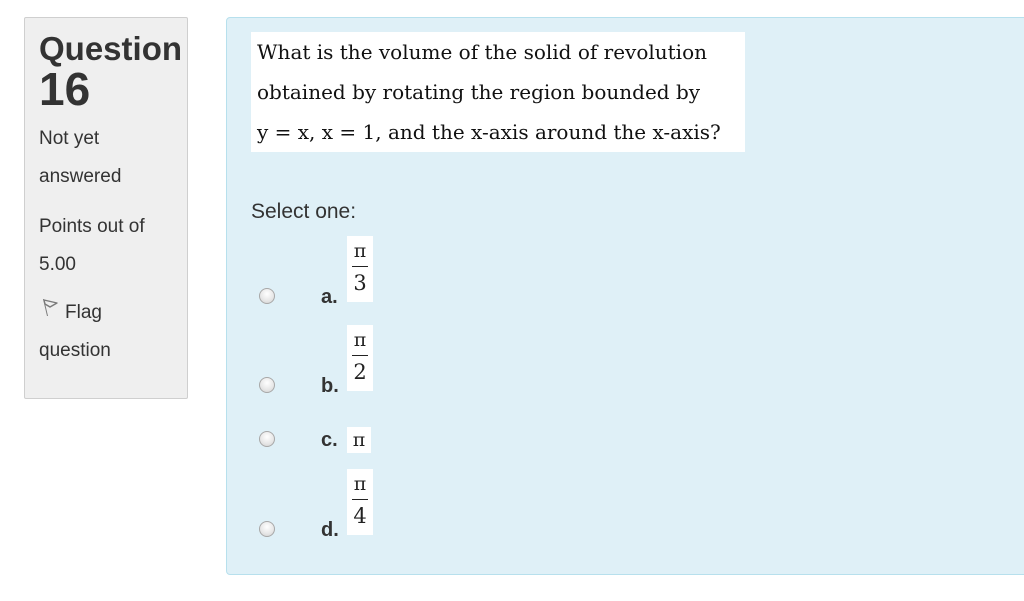  I want to click on option-letter: b., so click(330, 386).